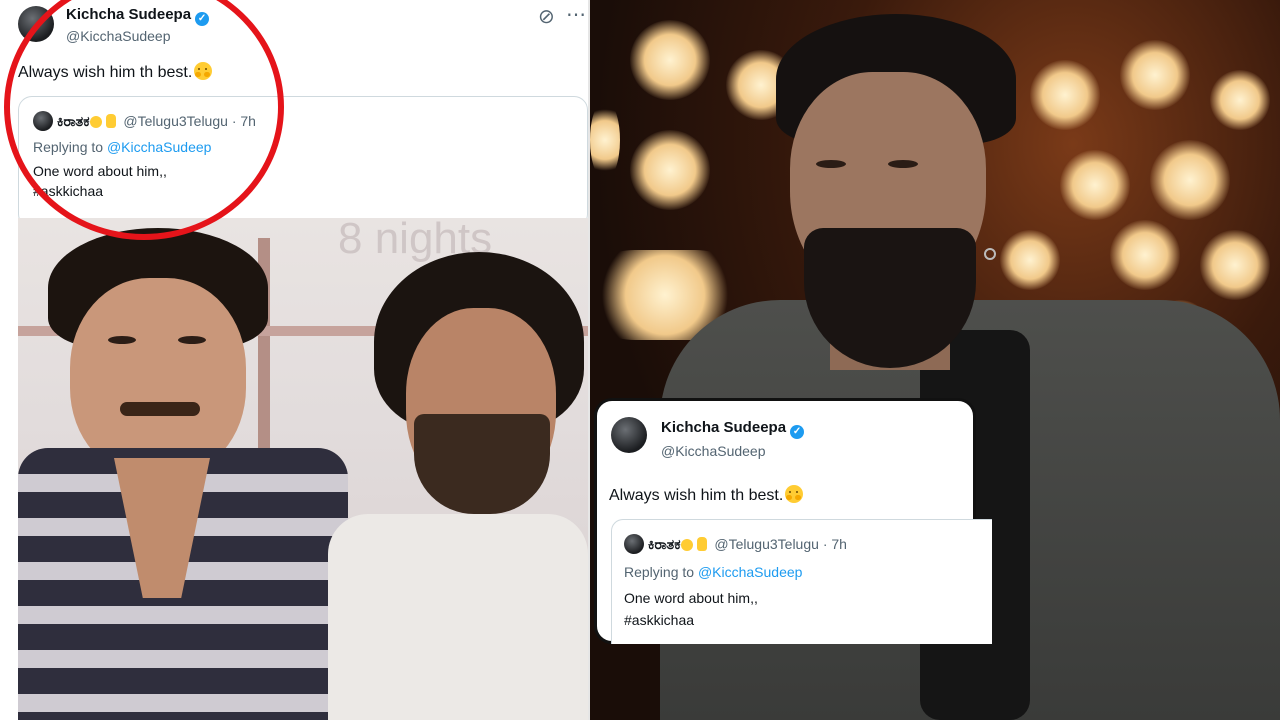  I want to click on inset-replying-to: Replying to @KicchaSudeep, so click(713, 572).